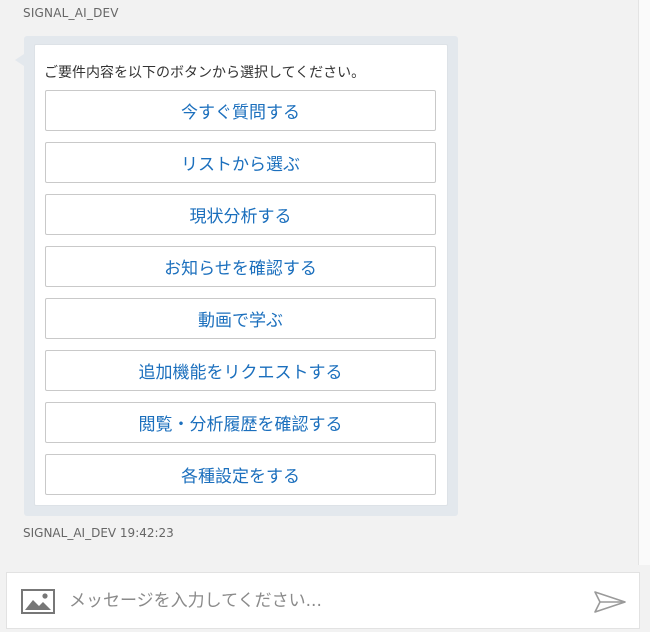  What do you see at coordinates (98, 533) in the screenshot?
I see `message-timestamp: SIGNAL_AI_DEV 19:42:23` at bounding box center [98, 533].